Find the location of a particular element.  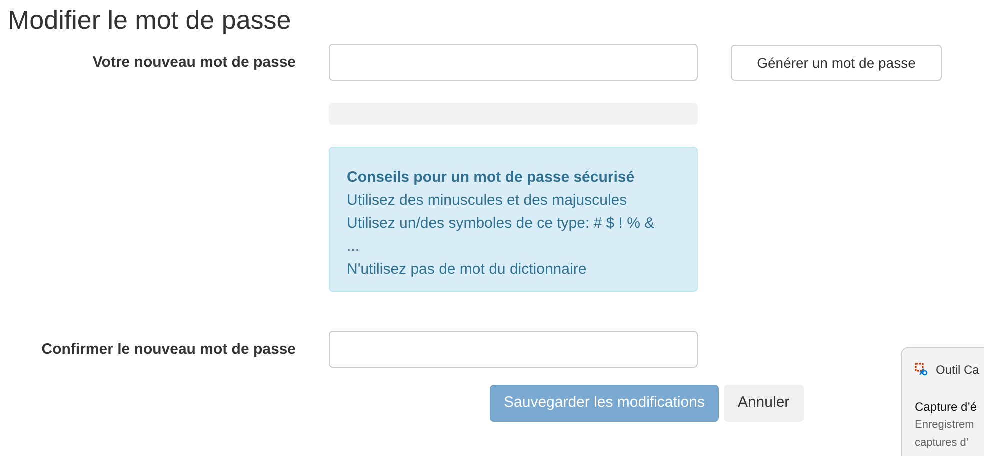

password-field is located at coordinates (513, 62).